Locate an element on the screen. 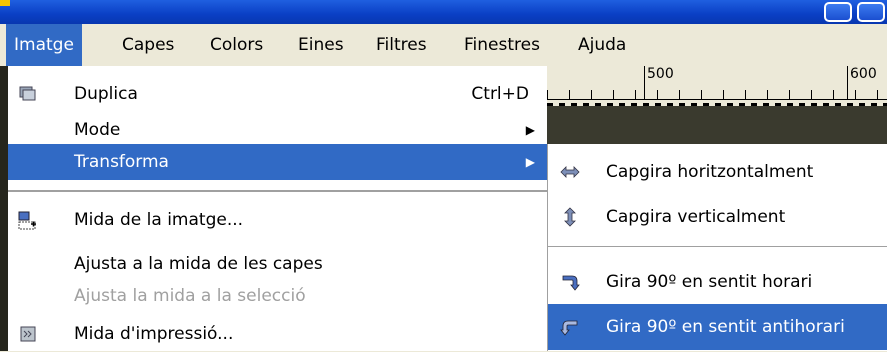 The image size is (887, 352). menu-item-label: Duplica is located at coordinates (106, 94).